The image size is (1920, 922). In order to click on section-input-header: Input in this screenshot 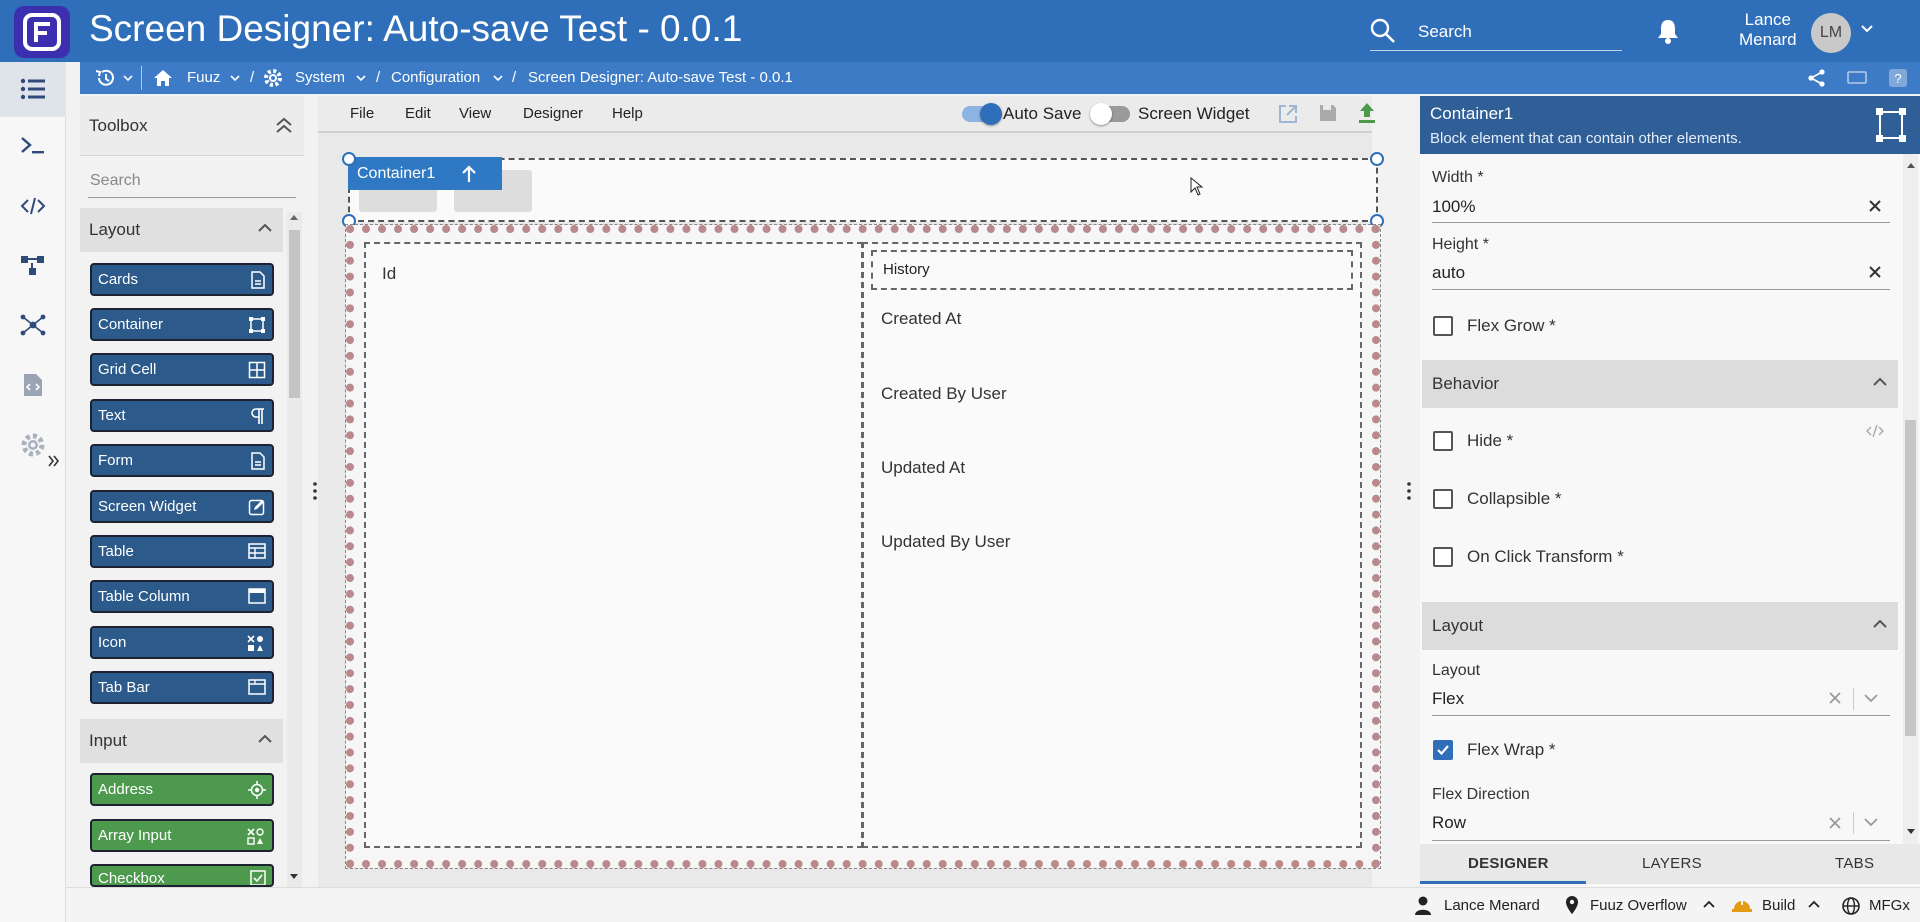, I will do `click(181, 741)`.